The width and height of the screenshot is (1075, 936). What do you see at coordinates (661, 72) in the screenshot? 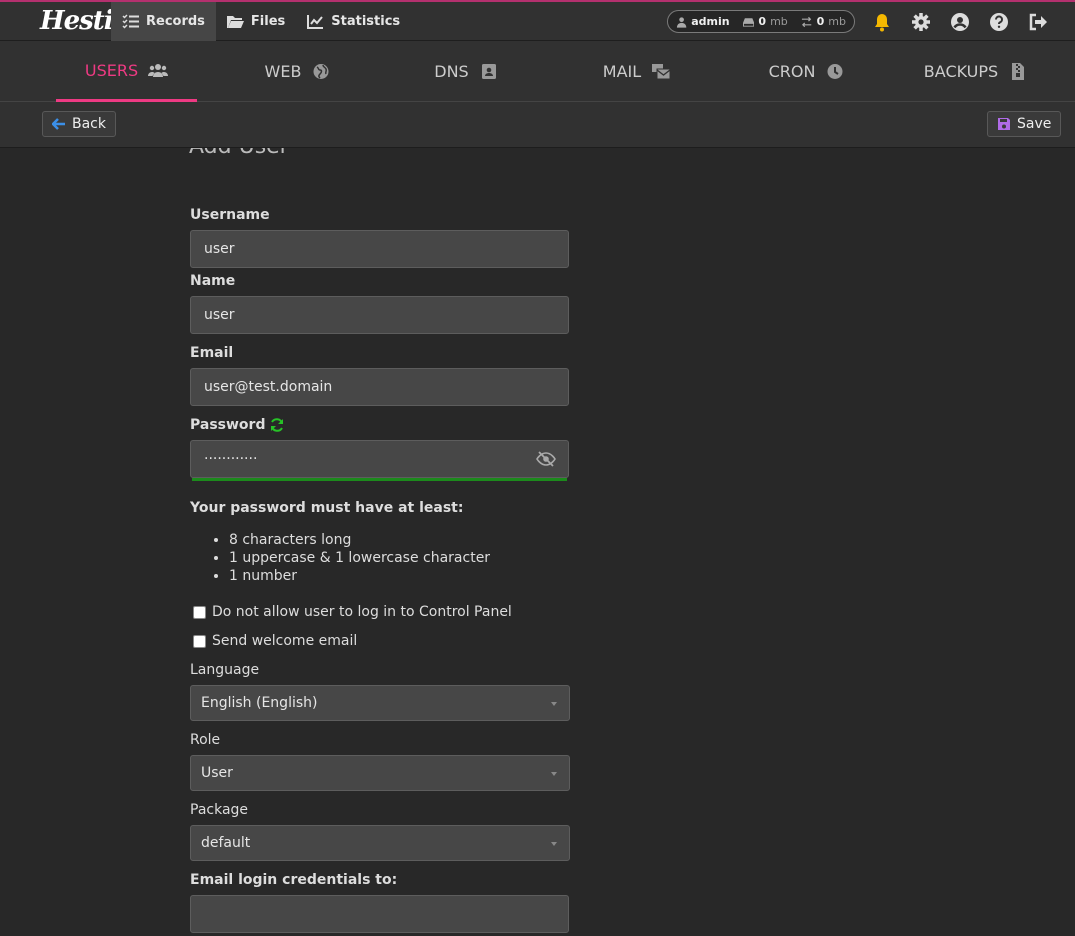
I see `mail-bulk-icon` at bounding box center [661, 72].